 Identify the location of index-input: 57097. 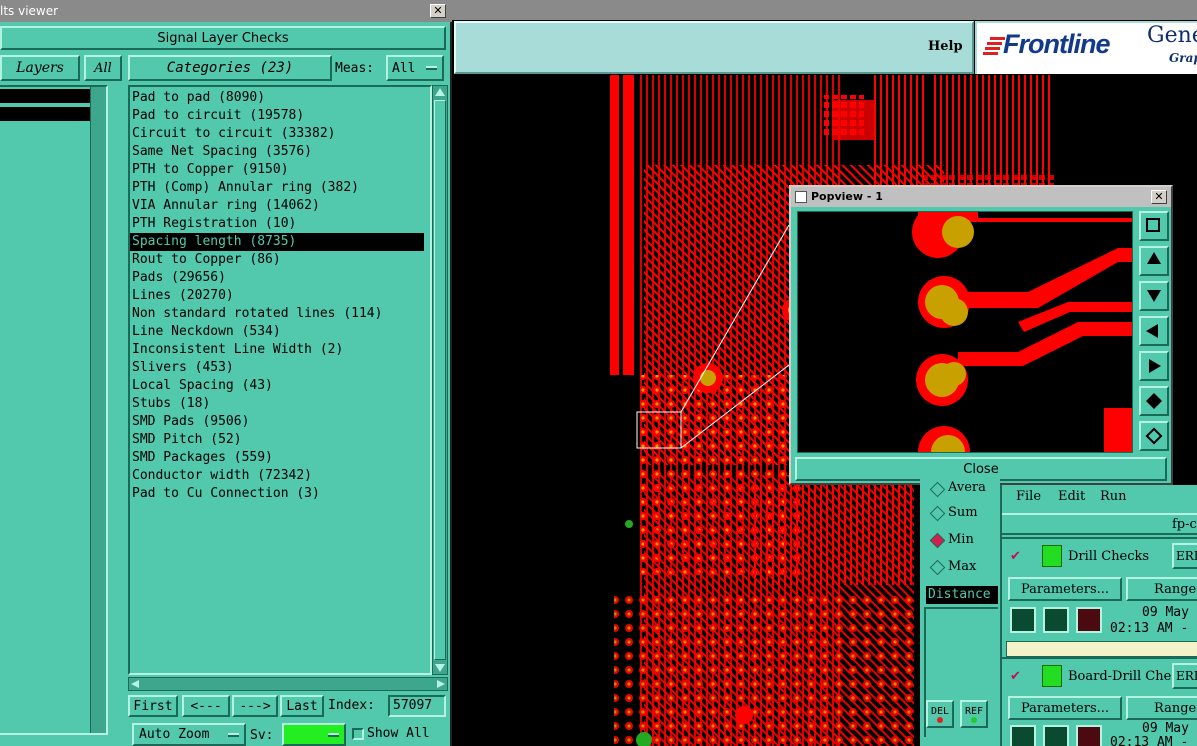
(417, 706).